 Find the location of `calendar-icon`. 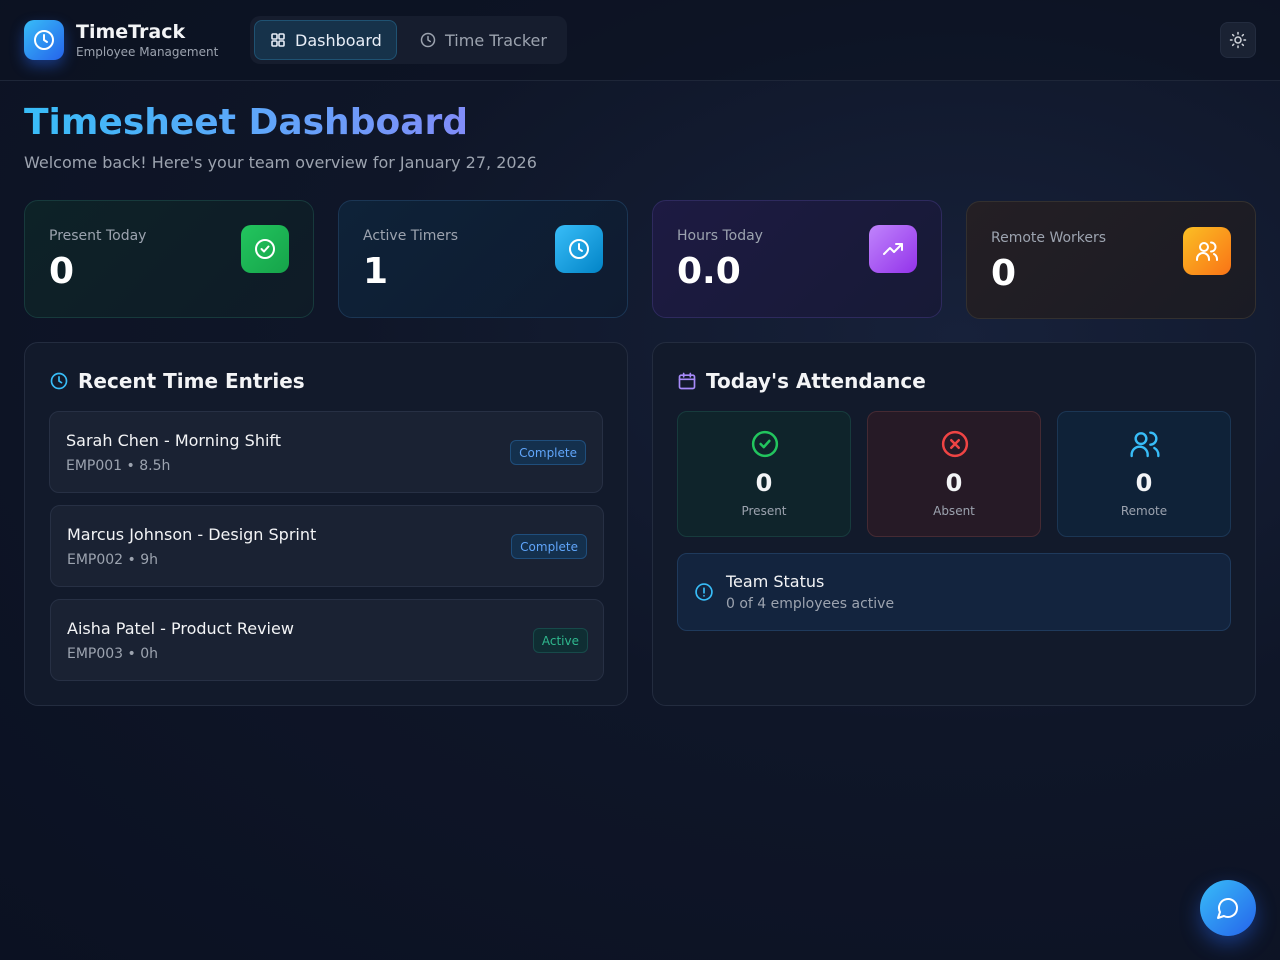

calendar-icon is located at coordinates (691, 381).